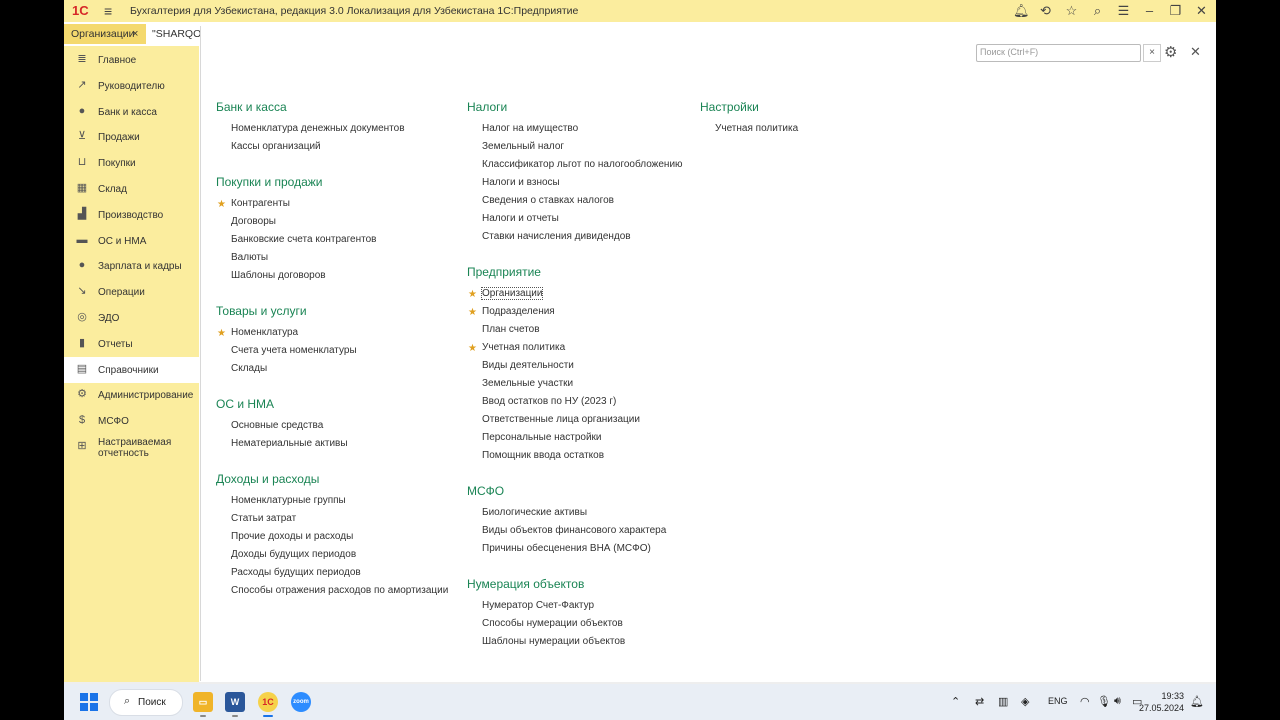 The image size is (1280, 720). What do you see at coordinates (955, 701) in the screenshot?
I see `tray-chevron-up-icon: ⌃` at bounding box center [955, 701].